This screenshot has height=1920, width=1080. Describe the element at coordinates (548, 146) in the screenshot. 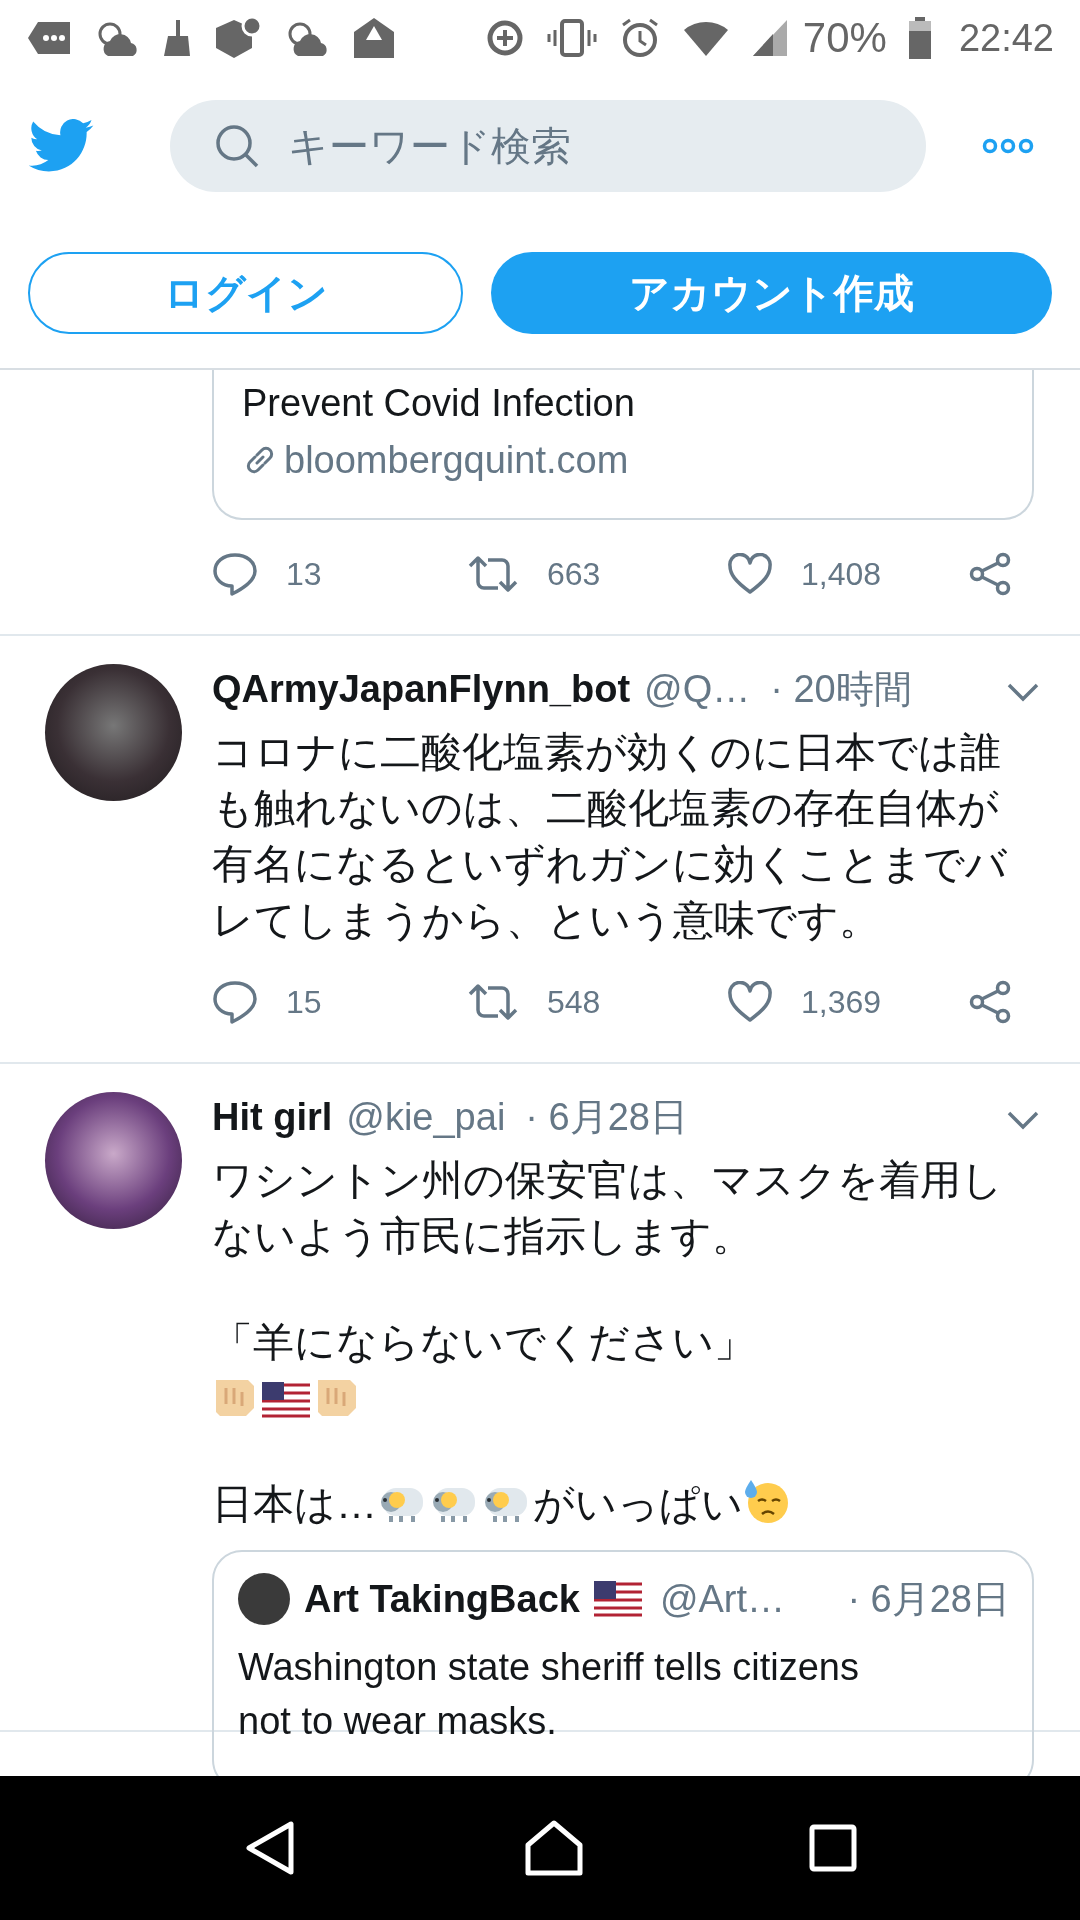

I see `search-field: キーワード検索` at that location.